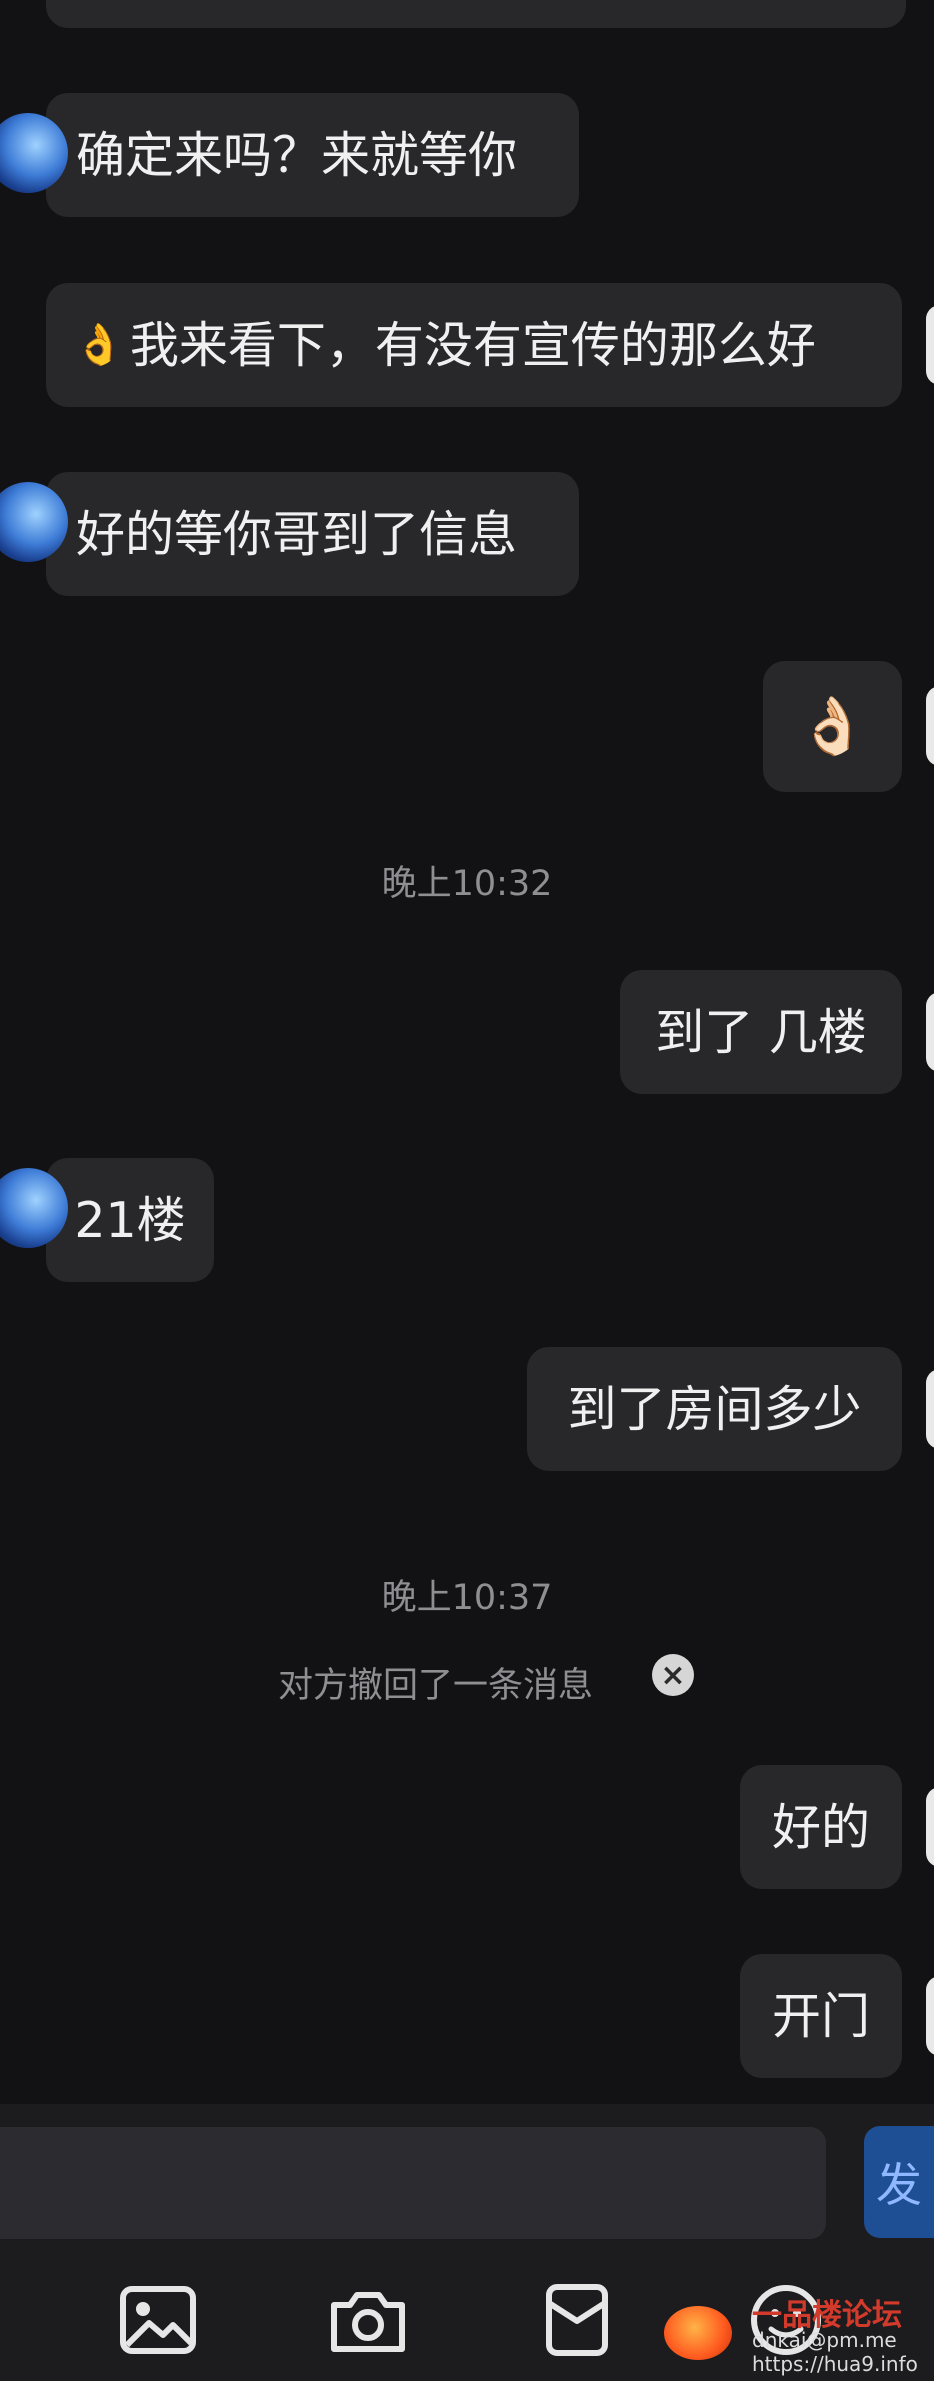 The width and height of the screenshot is (934, 2381). What do you see at coordinates (714, 1409) in the screenshot?
I see `message-text: 到了房间多少` at bounding box center [714, 1409].